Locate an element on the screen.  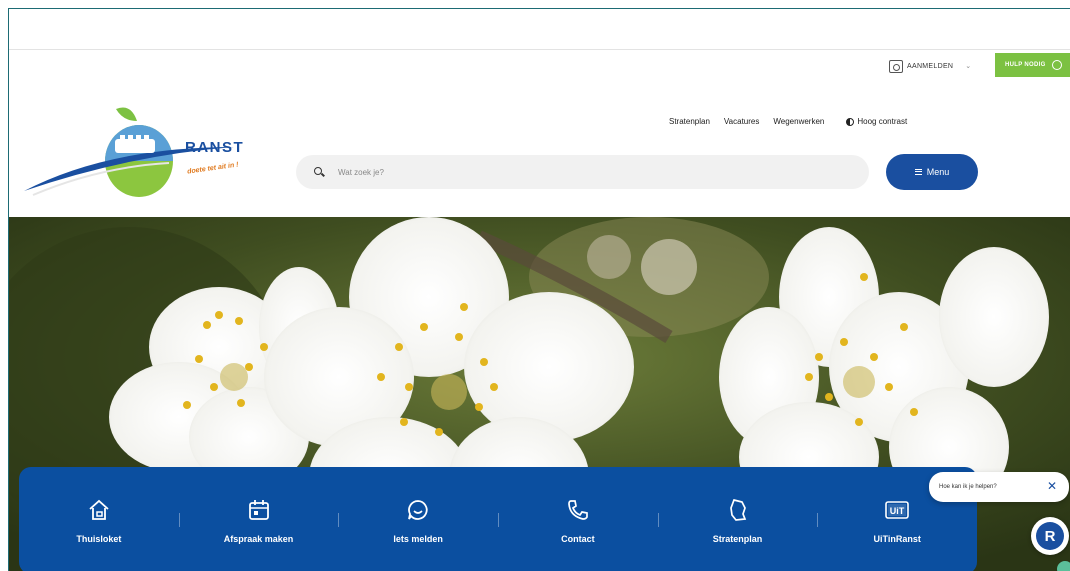
quicknav-afspraak-maken: Afspraak maken is located at coordinates (258, 519).